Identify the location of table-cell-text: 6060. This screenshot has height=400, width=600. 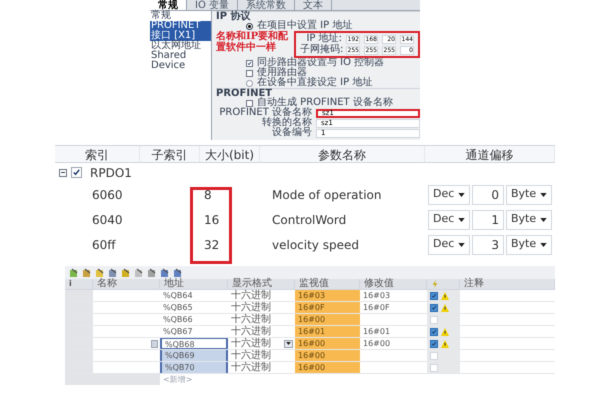
(107, 195).